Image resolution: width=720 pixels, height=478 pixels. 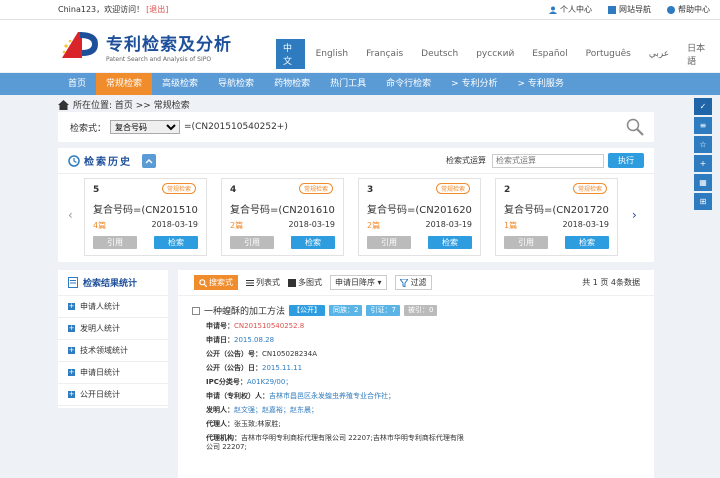 I want to click on lang-pt: Português, so click(x=608, y=54).